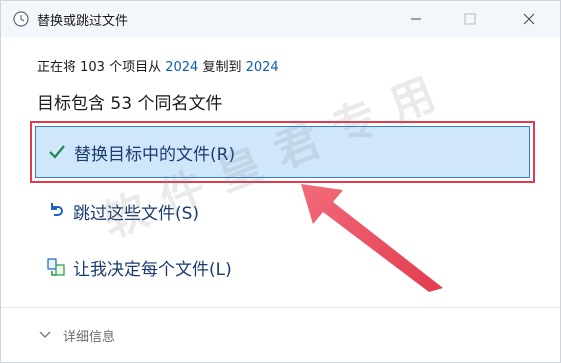 This screenshot has height=363, width=561. I want to click on annotation-arrow, so click(372, 238).